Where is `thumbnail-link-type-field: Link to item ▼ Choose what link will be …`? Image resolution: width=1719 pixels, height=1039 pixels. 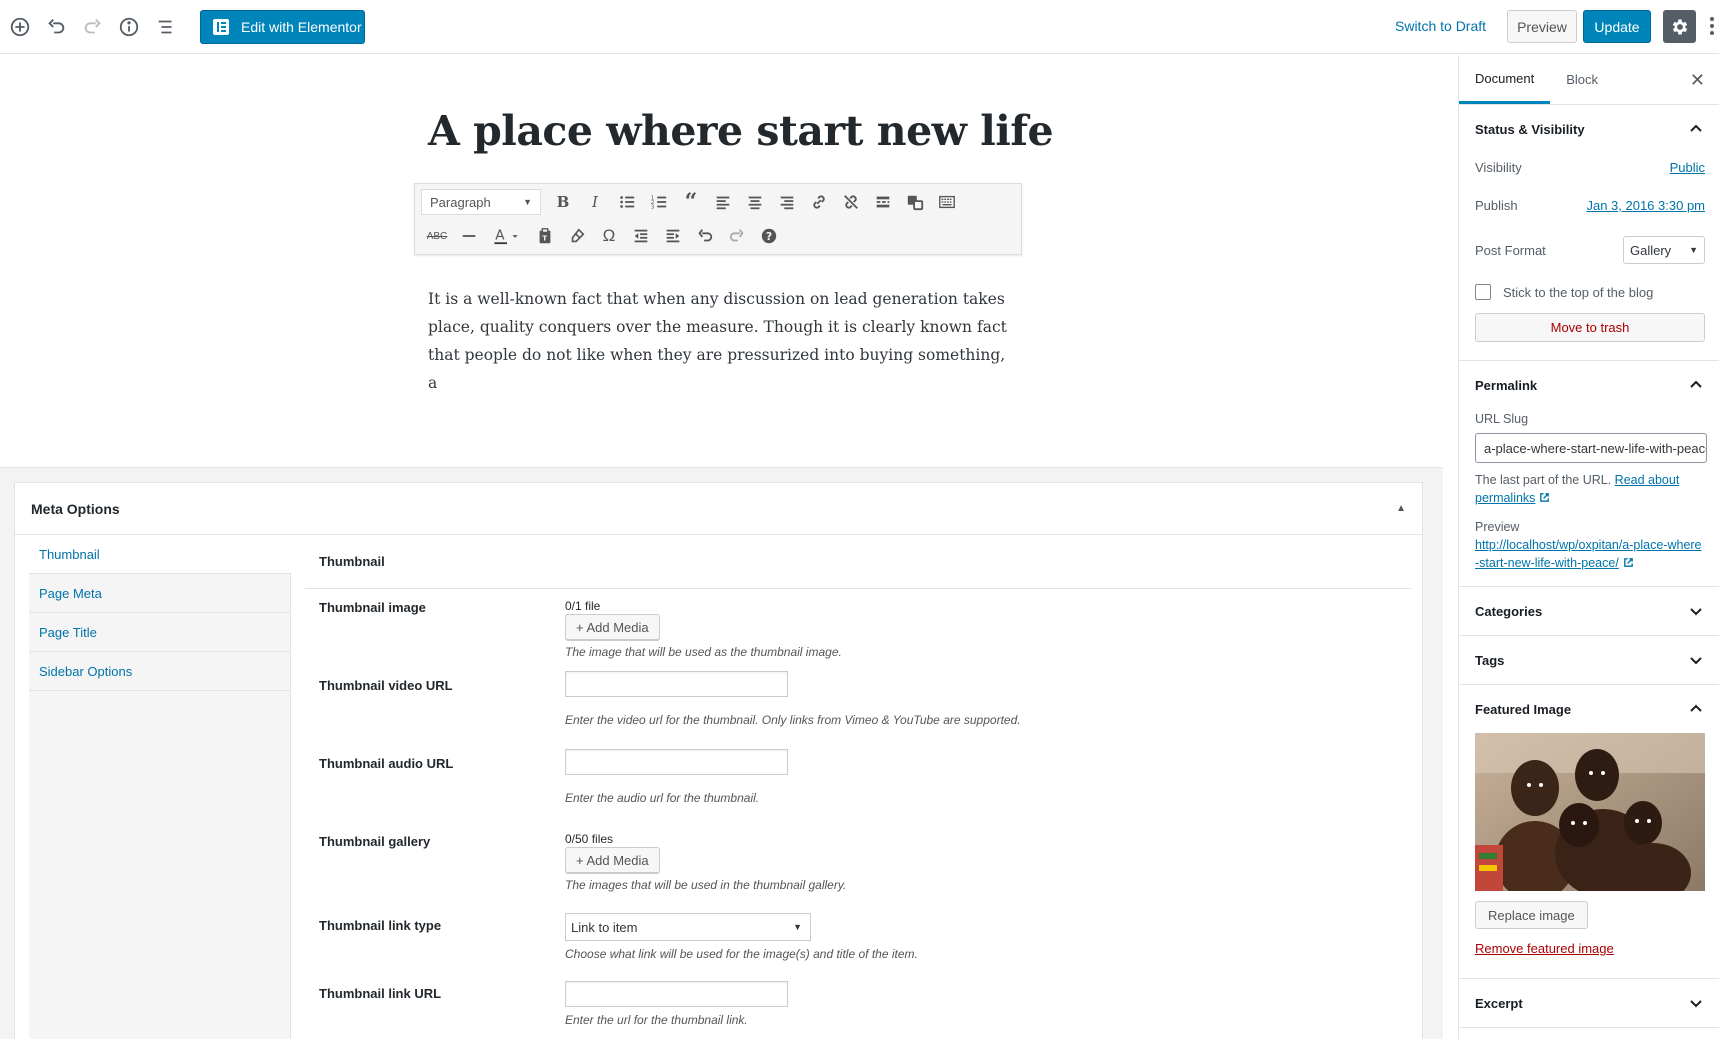 thumbnail-link-type-field: Link to item ▼ Choose what link will be … is located at coordinates (741, 937).